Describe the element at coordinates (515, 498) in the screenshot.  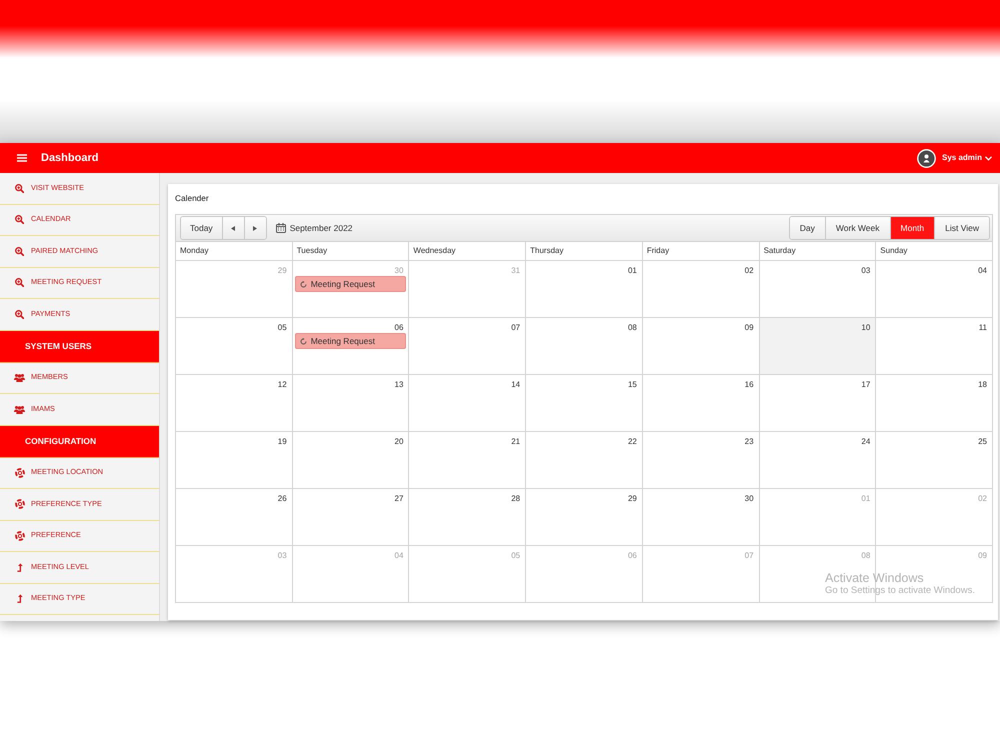
I see `day-number: 28` at that location.